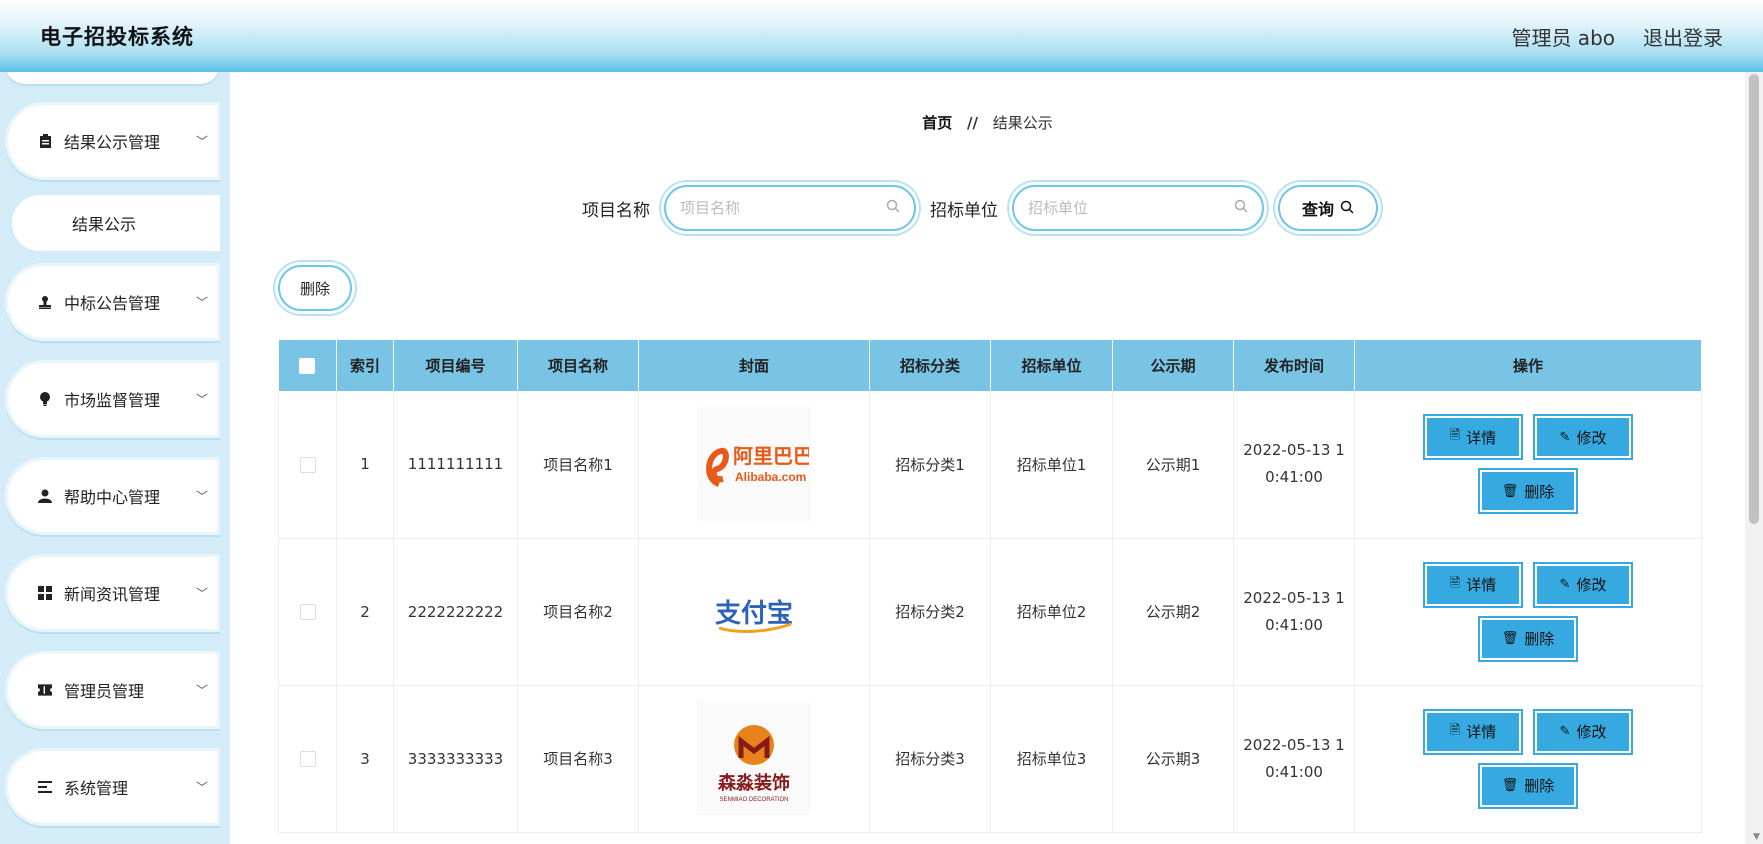 The image size is (1763, 844). Describe the element at coordinates (45, 141) in the screenshot. I see `clipboard-icon` at that location.